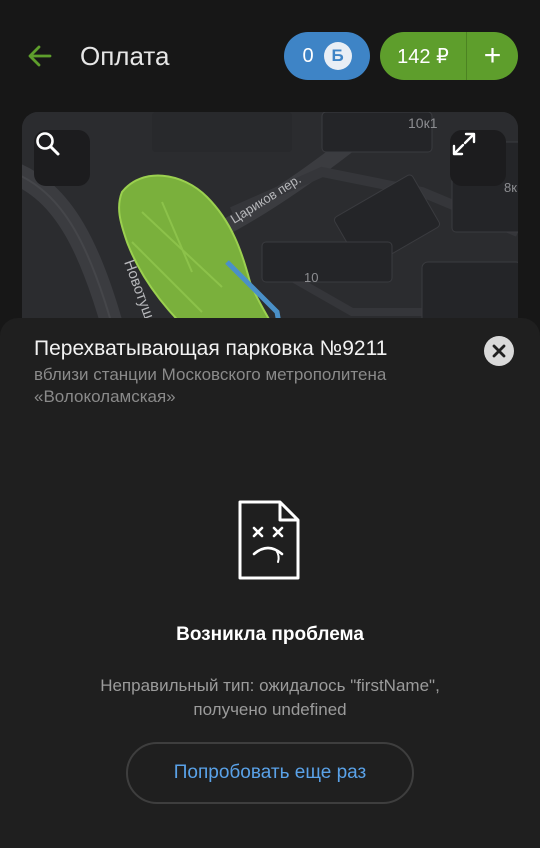 Image resolution: width=540 pixels, height=848 pixels. I want to click on close-icon, so click(499, 351).